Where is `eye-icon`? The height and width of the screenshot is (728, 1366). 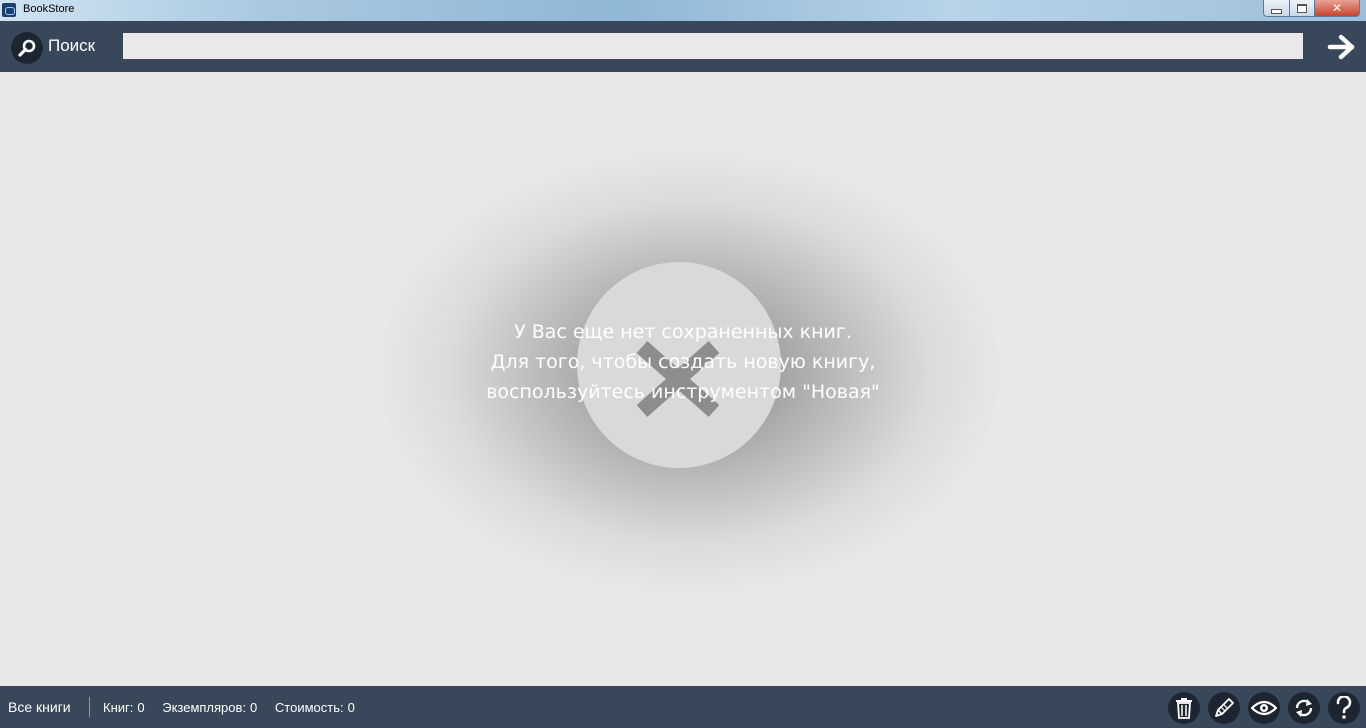
eye-icon is located at coordinates (1264, 708).